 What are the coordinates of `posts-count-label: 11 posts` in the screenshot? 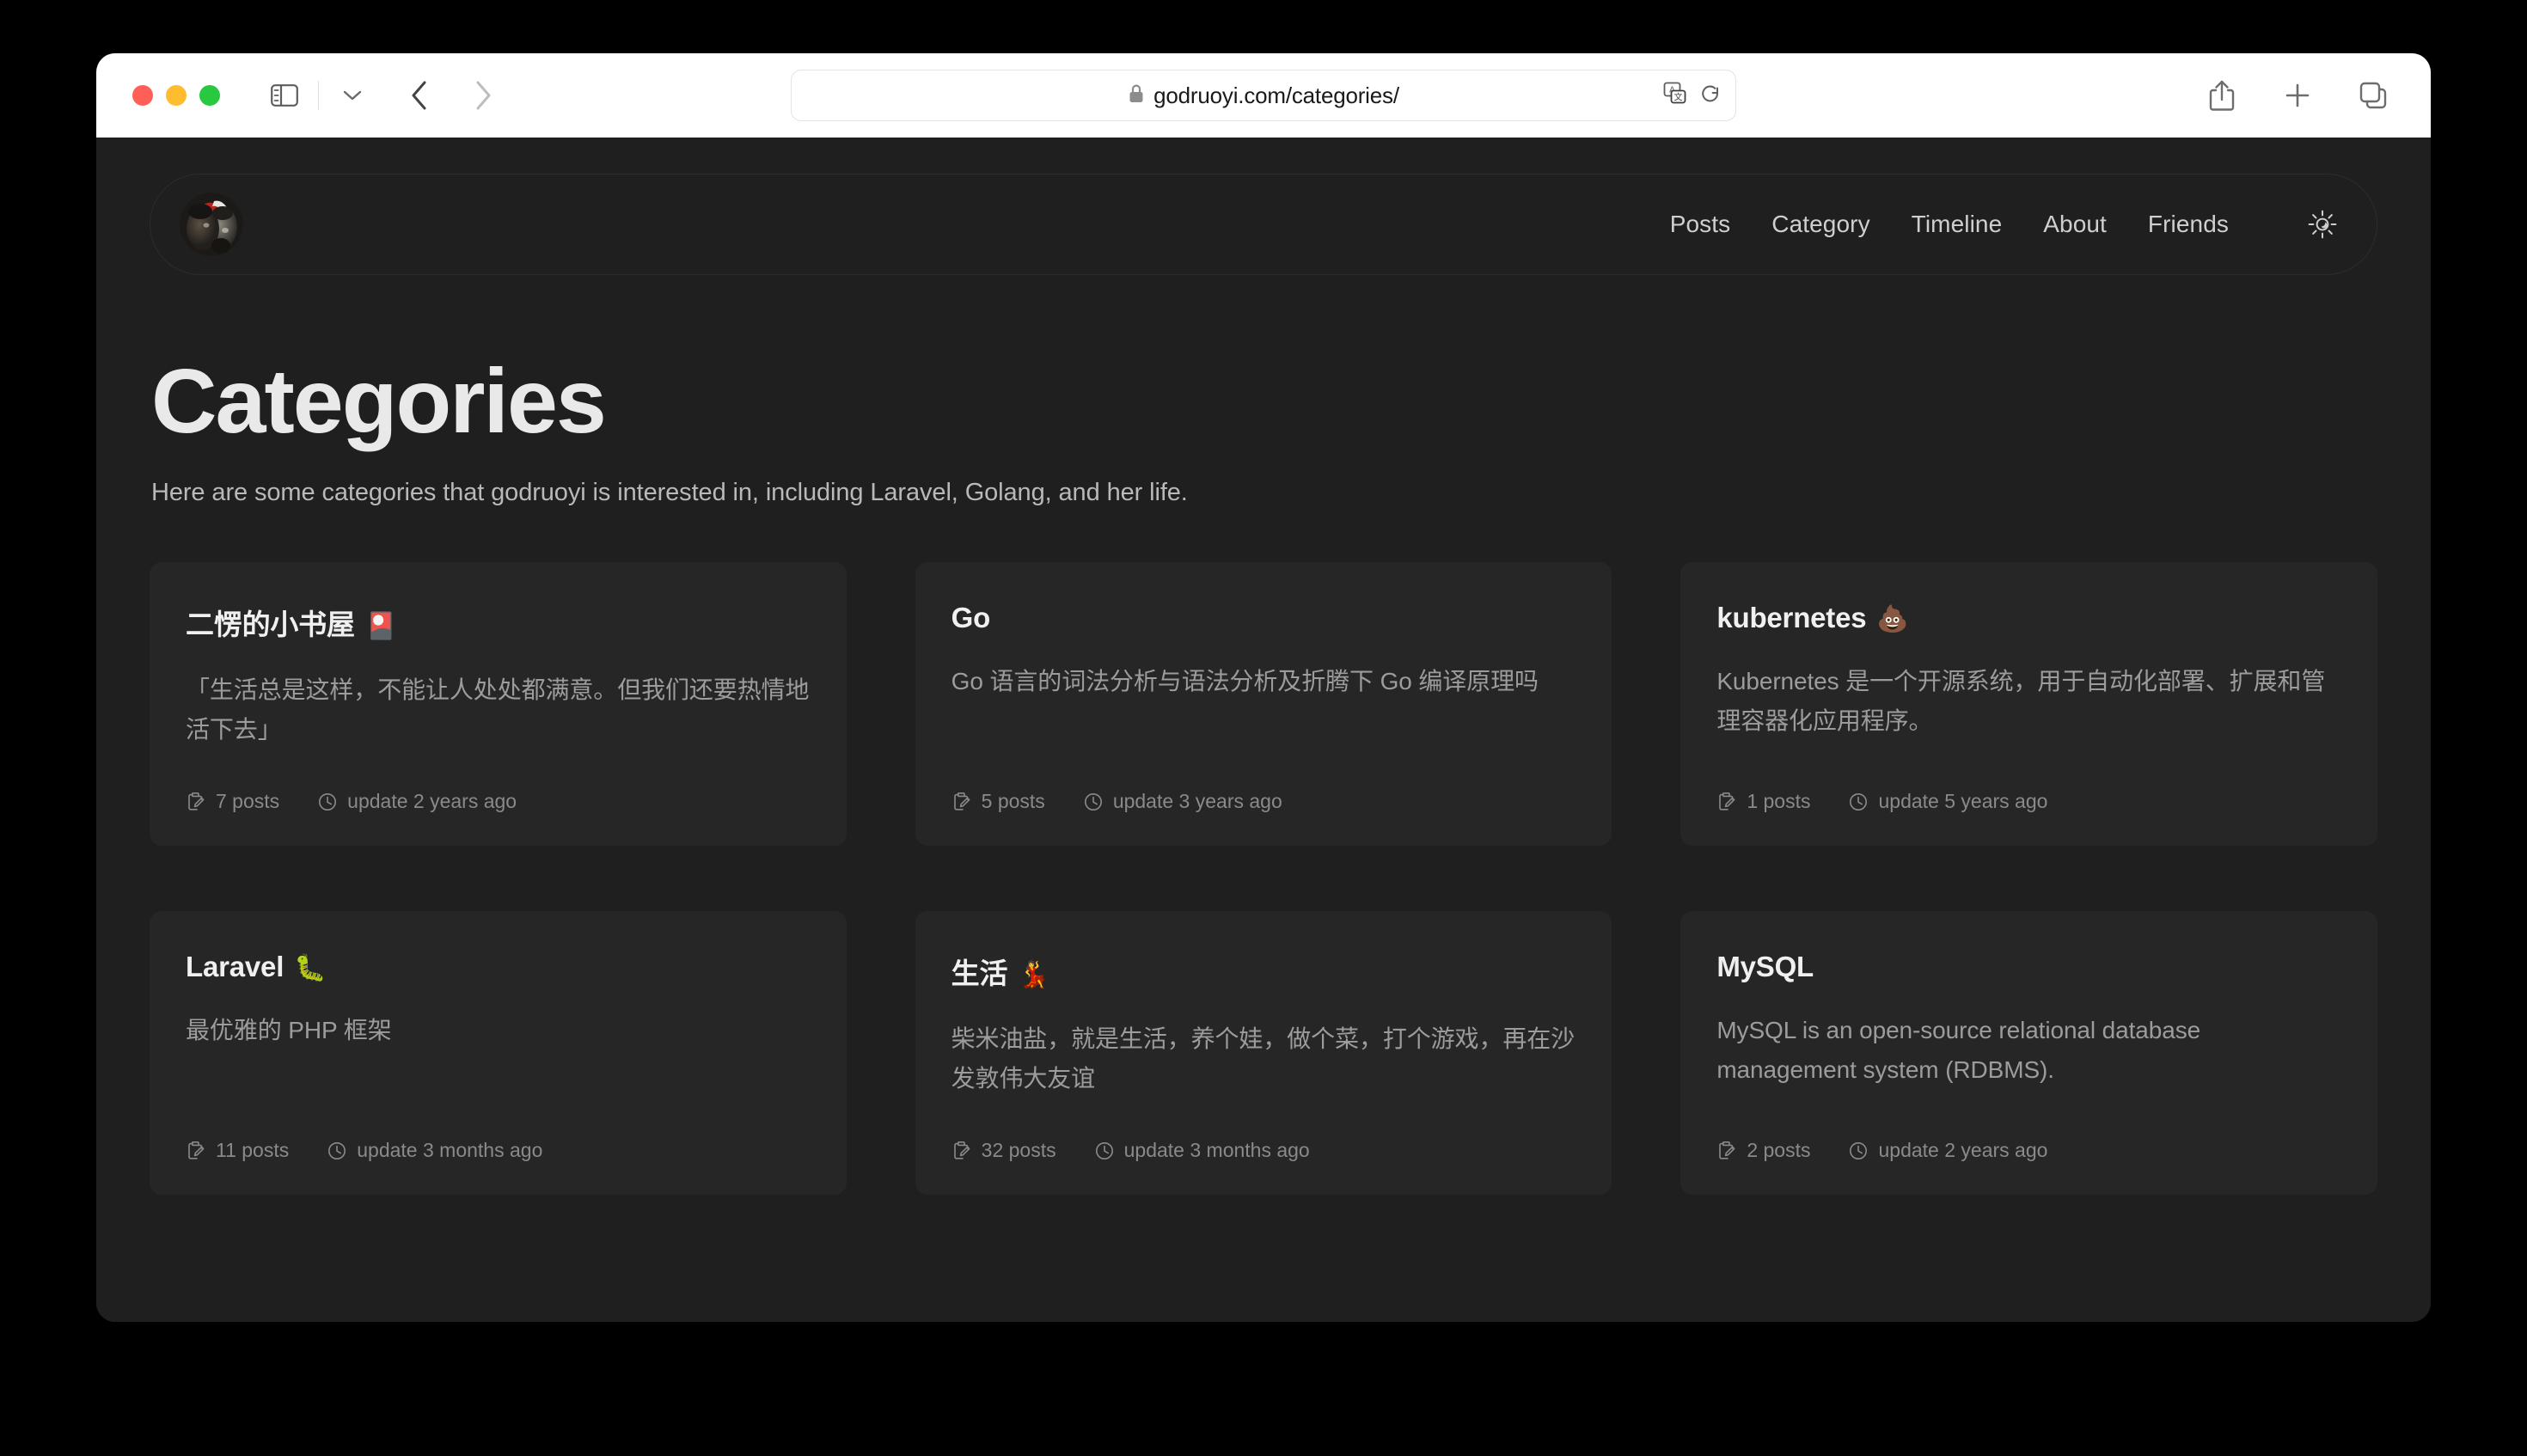 It's located at (253, 1150).